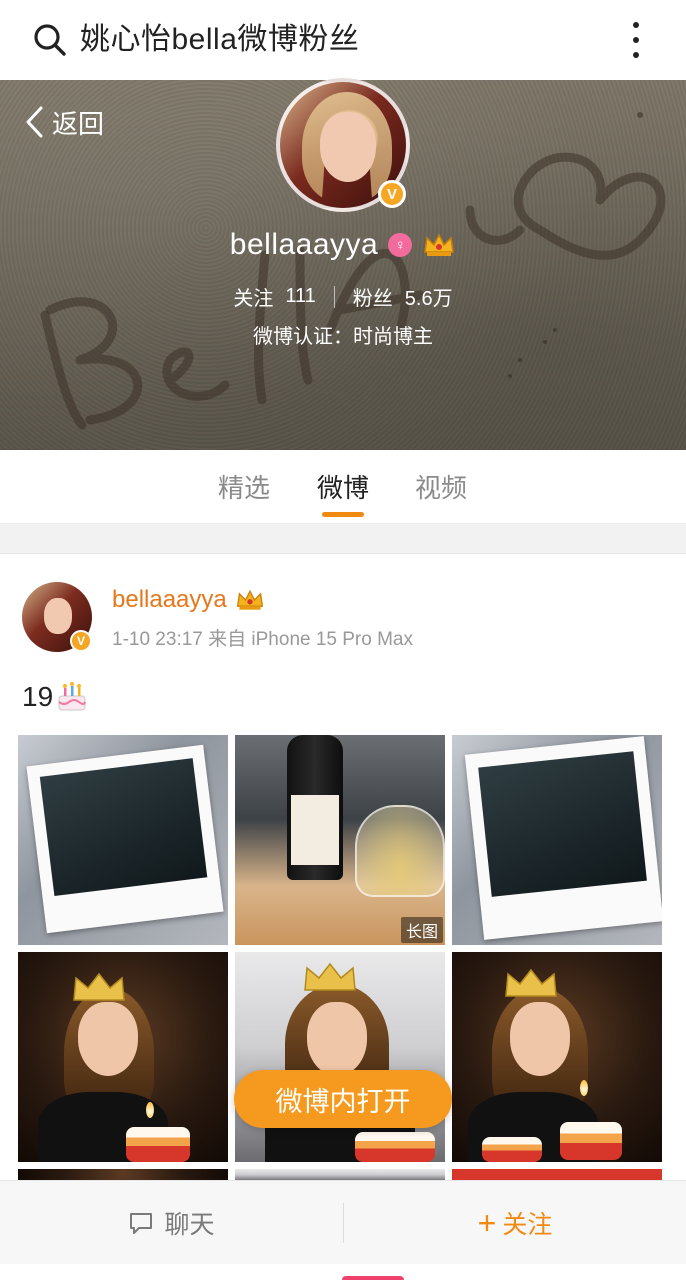 The height and width of the screenshot is (1280, 686). I want to click on search-header: 姚心怡bella微博粉丝, so click(343, 40).